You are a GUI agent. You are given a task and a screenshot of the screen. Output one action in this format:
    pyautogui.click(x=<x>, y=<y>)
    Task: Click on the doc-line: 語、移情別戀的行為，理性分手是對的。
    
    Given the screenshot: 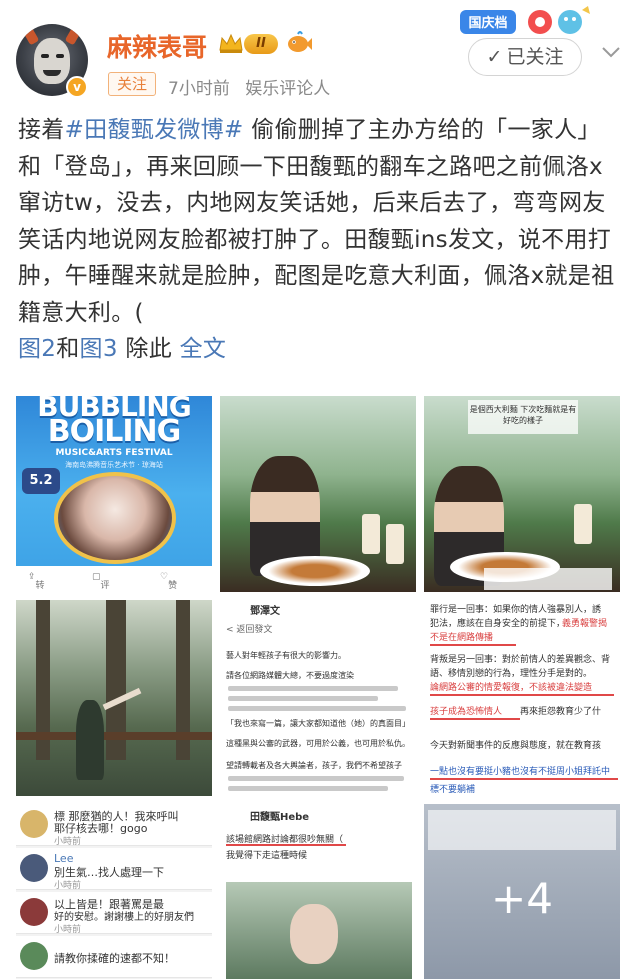 What is the action you would take?
    pyautogui.click(x=511, y=674)
    